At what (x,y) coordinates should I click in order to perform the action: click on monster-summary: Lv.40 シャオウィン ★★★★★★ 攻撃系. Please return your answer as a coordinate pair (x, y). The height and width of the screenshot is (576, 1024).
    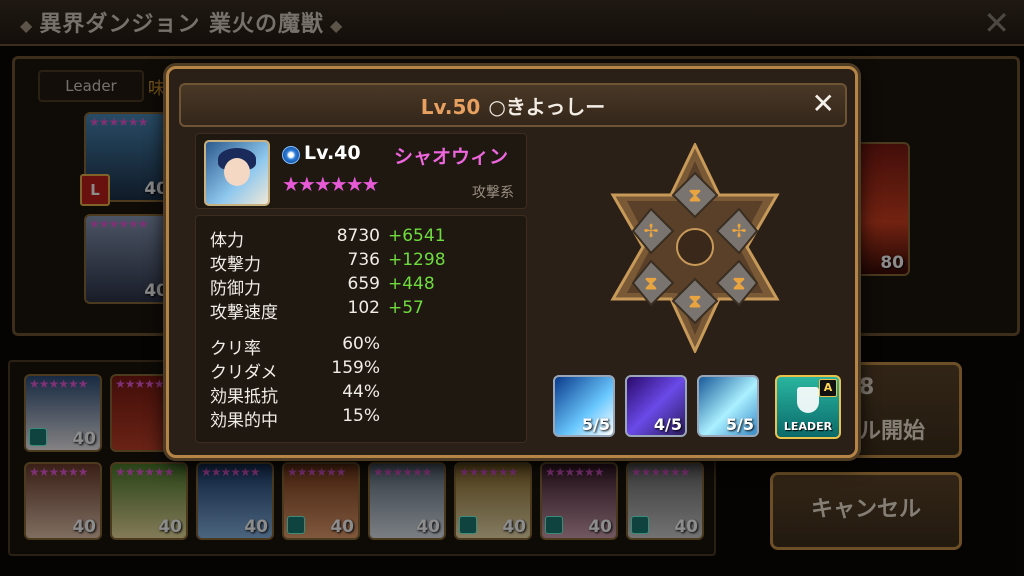
    Looking at the image, I should click on (361, 171).